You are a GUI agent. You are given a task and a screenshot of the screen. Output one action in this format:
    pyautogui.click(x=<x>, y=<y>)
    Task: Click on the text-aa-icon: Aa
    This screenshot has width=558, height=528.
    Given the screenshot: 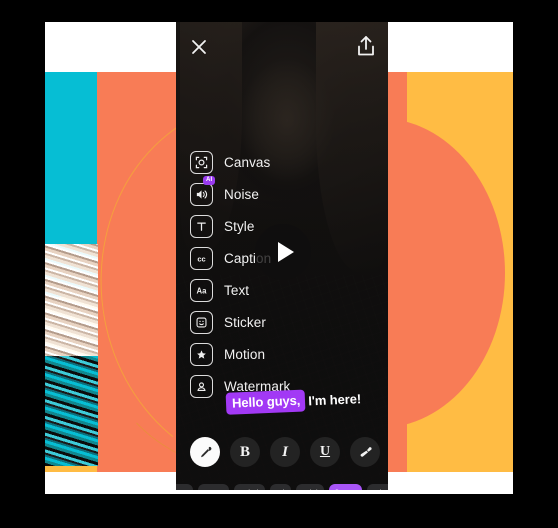 What is the action you would take?
    pyautogui.click(x=201, y=290)
    